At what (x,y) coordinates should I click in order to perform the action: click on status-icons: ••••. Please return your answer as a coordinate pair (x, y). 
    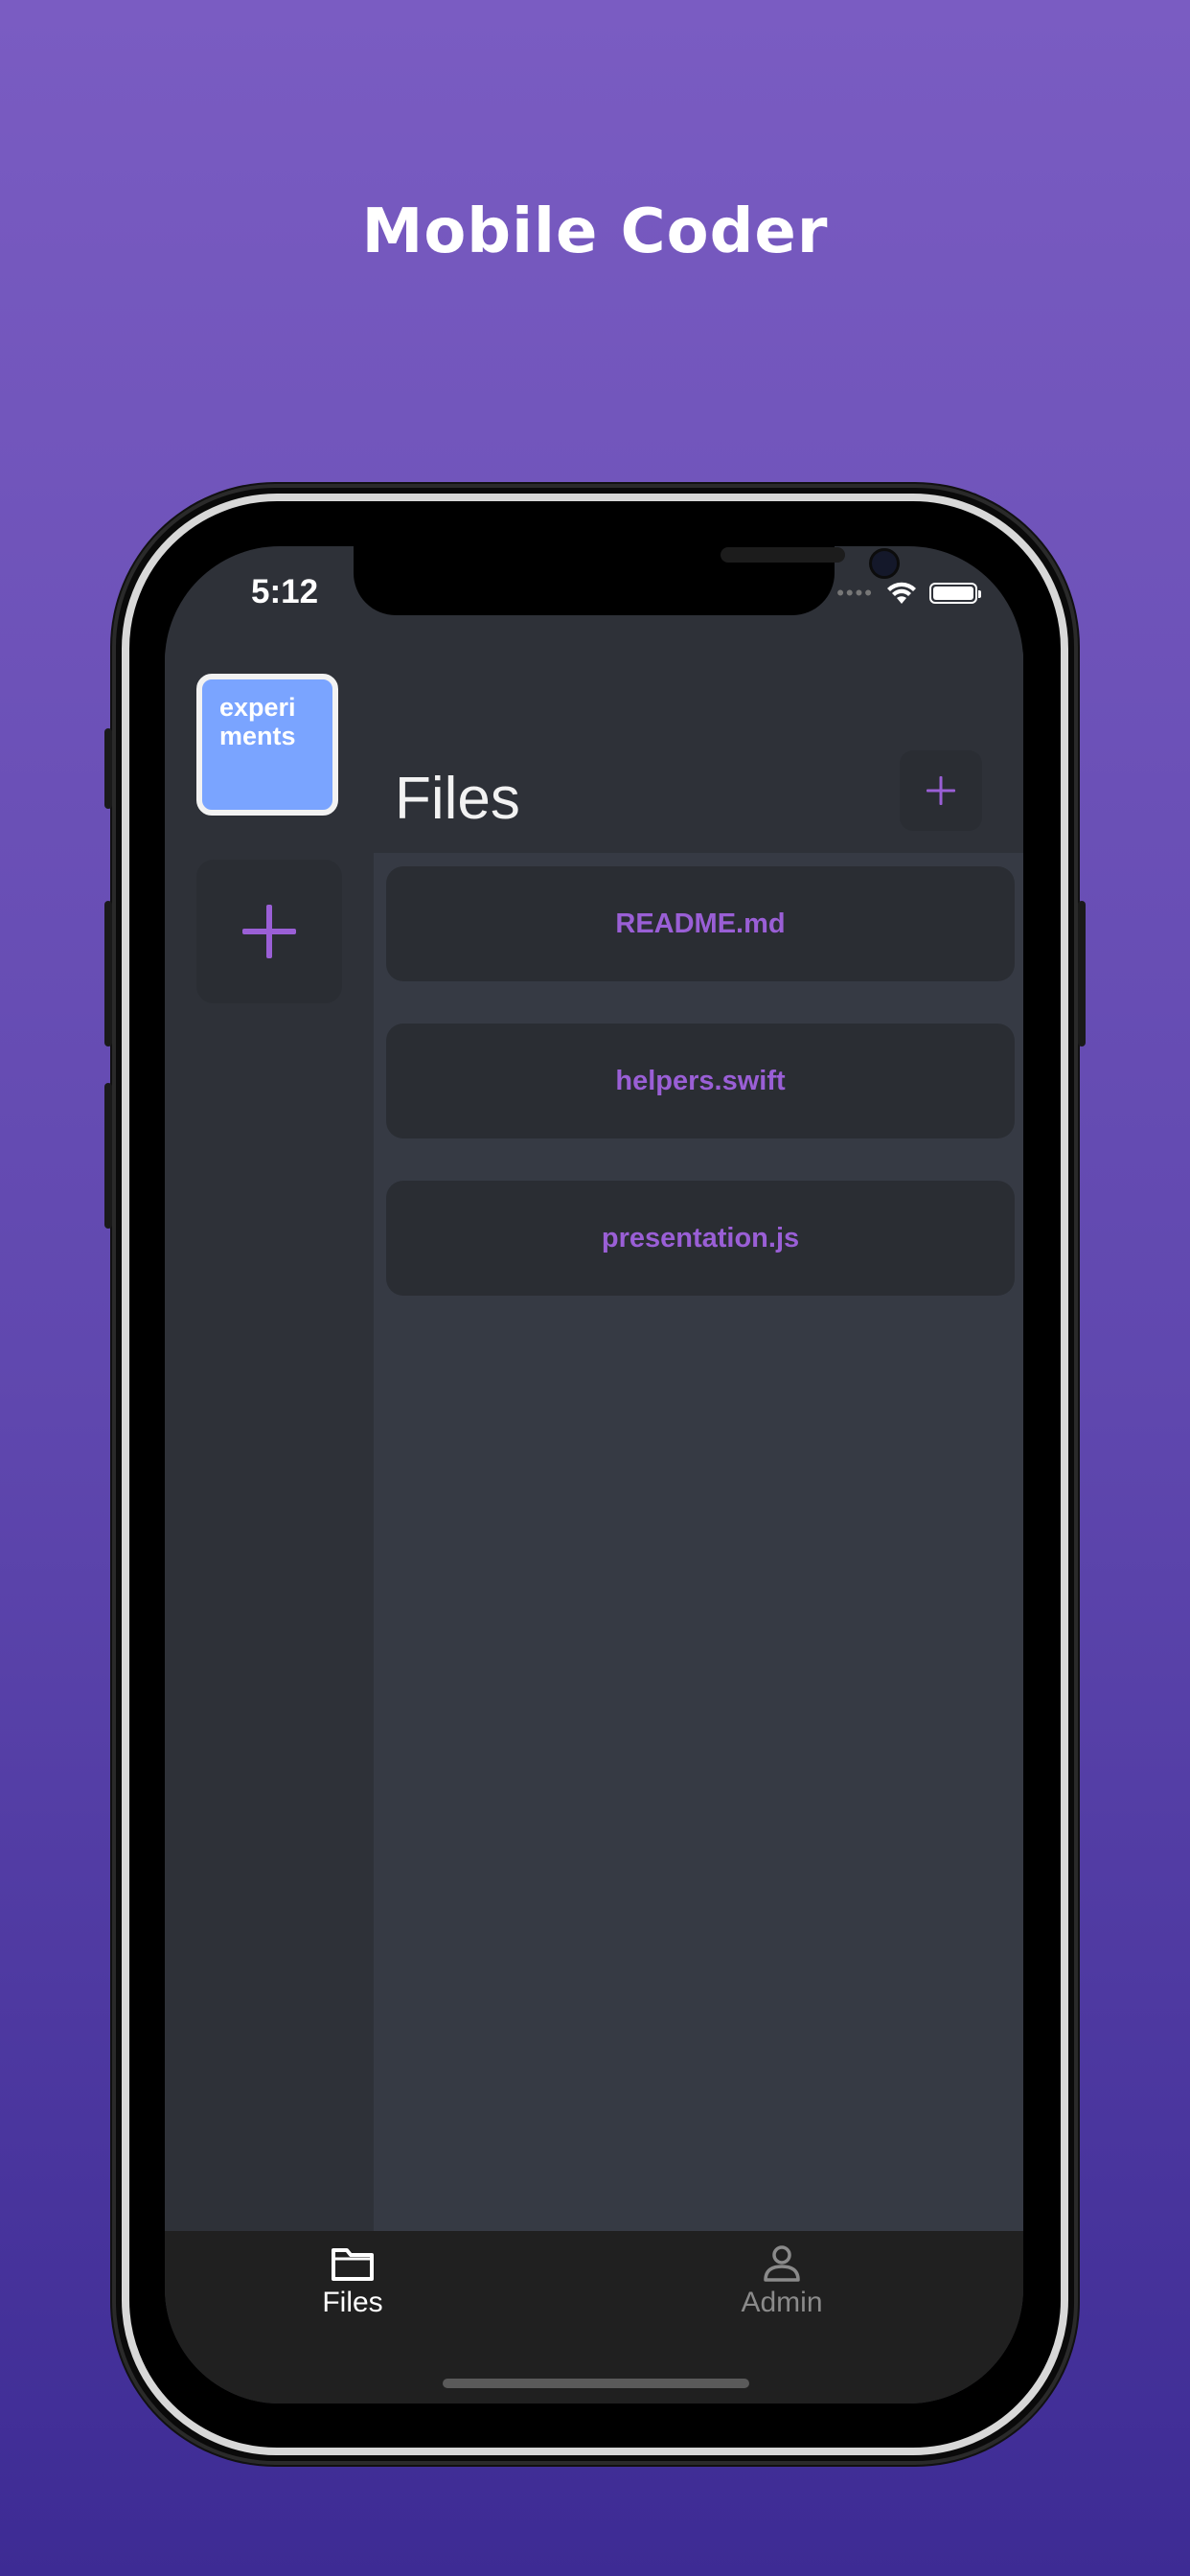
    Looking at the image, I should click on (909, 594).